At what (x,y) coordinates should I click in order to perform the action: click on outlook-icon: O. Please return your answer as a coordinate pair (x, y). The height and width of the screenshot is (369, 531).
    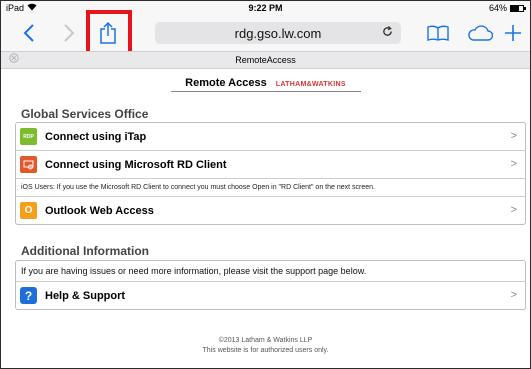
    Looking at the image, I should click on (28, 210).